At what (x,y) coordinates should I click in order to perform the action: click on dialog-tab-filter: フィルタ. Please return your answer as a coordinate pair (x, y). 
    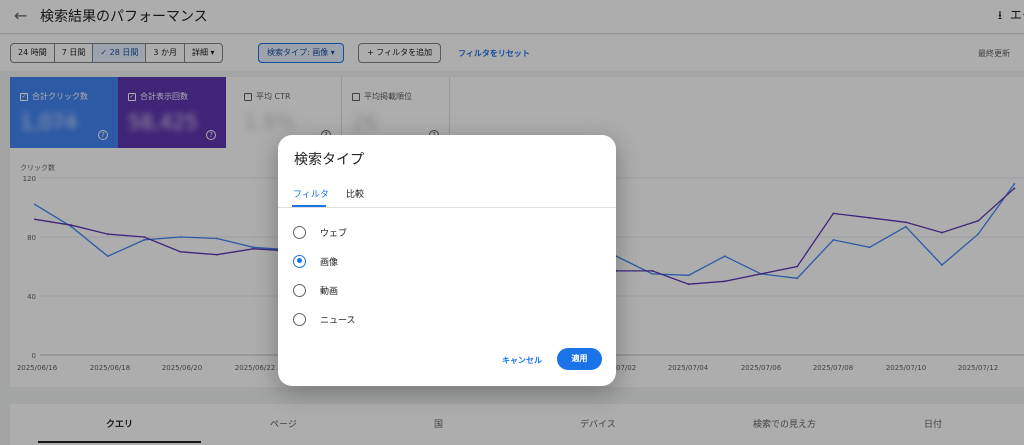
    Looking at the image, I should click on (311, 193).